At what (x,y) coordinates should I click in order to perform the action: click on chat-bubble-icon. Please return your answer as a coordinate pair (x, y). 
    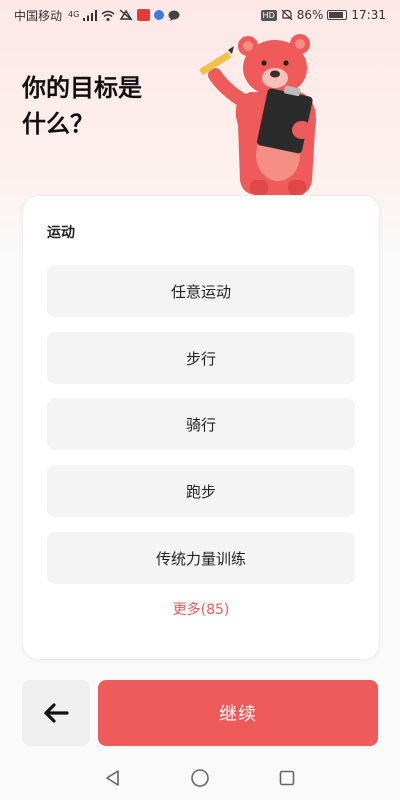
    Looking at the image, I should click on (174, 15).